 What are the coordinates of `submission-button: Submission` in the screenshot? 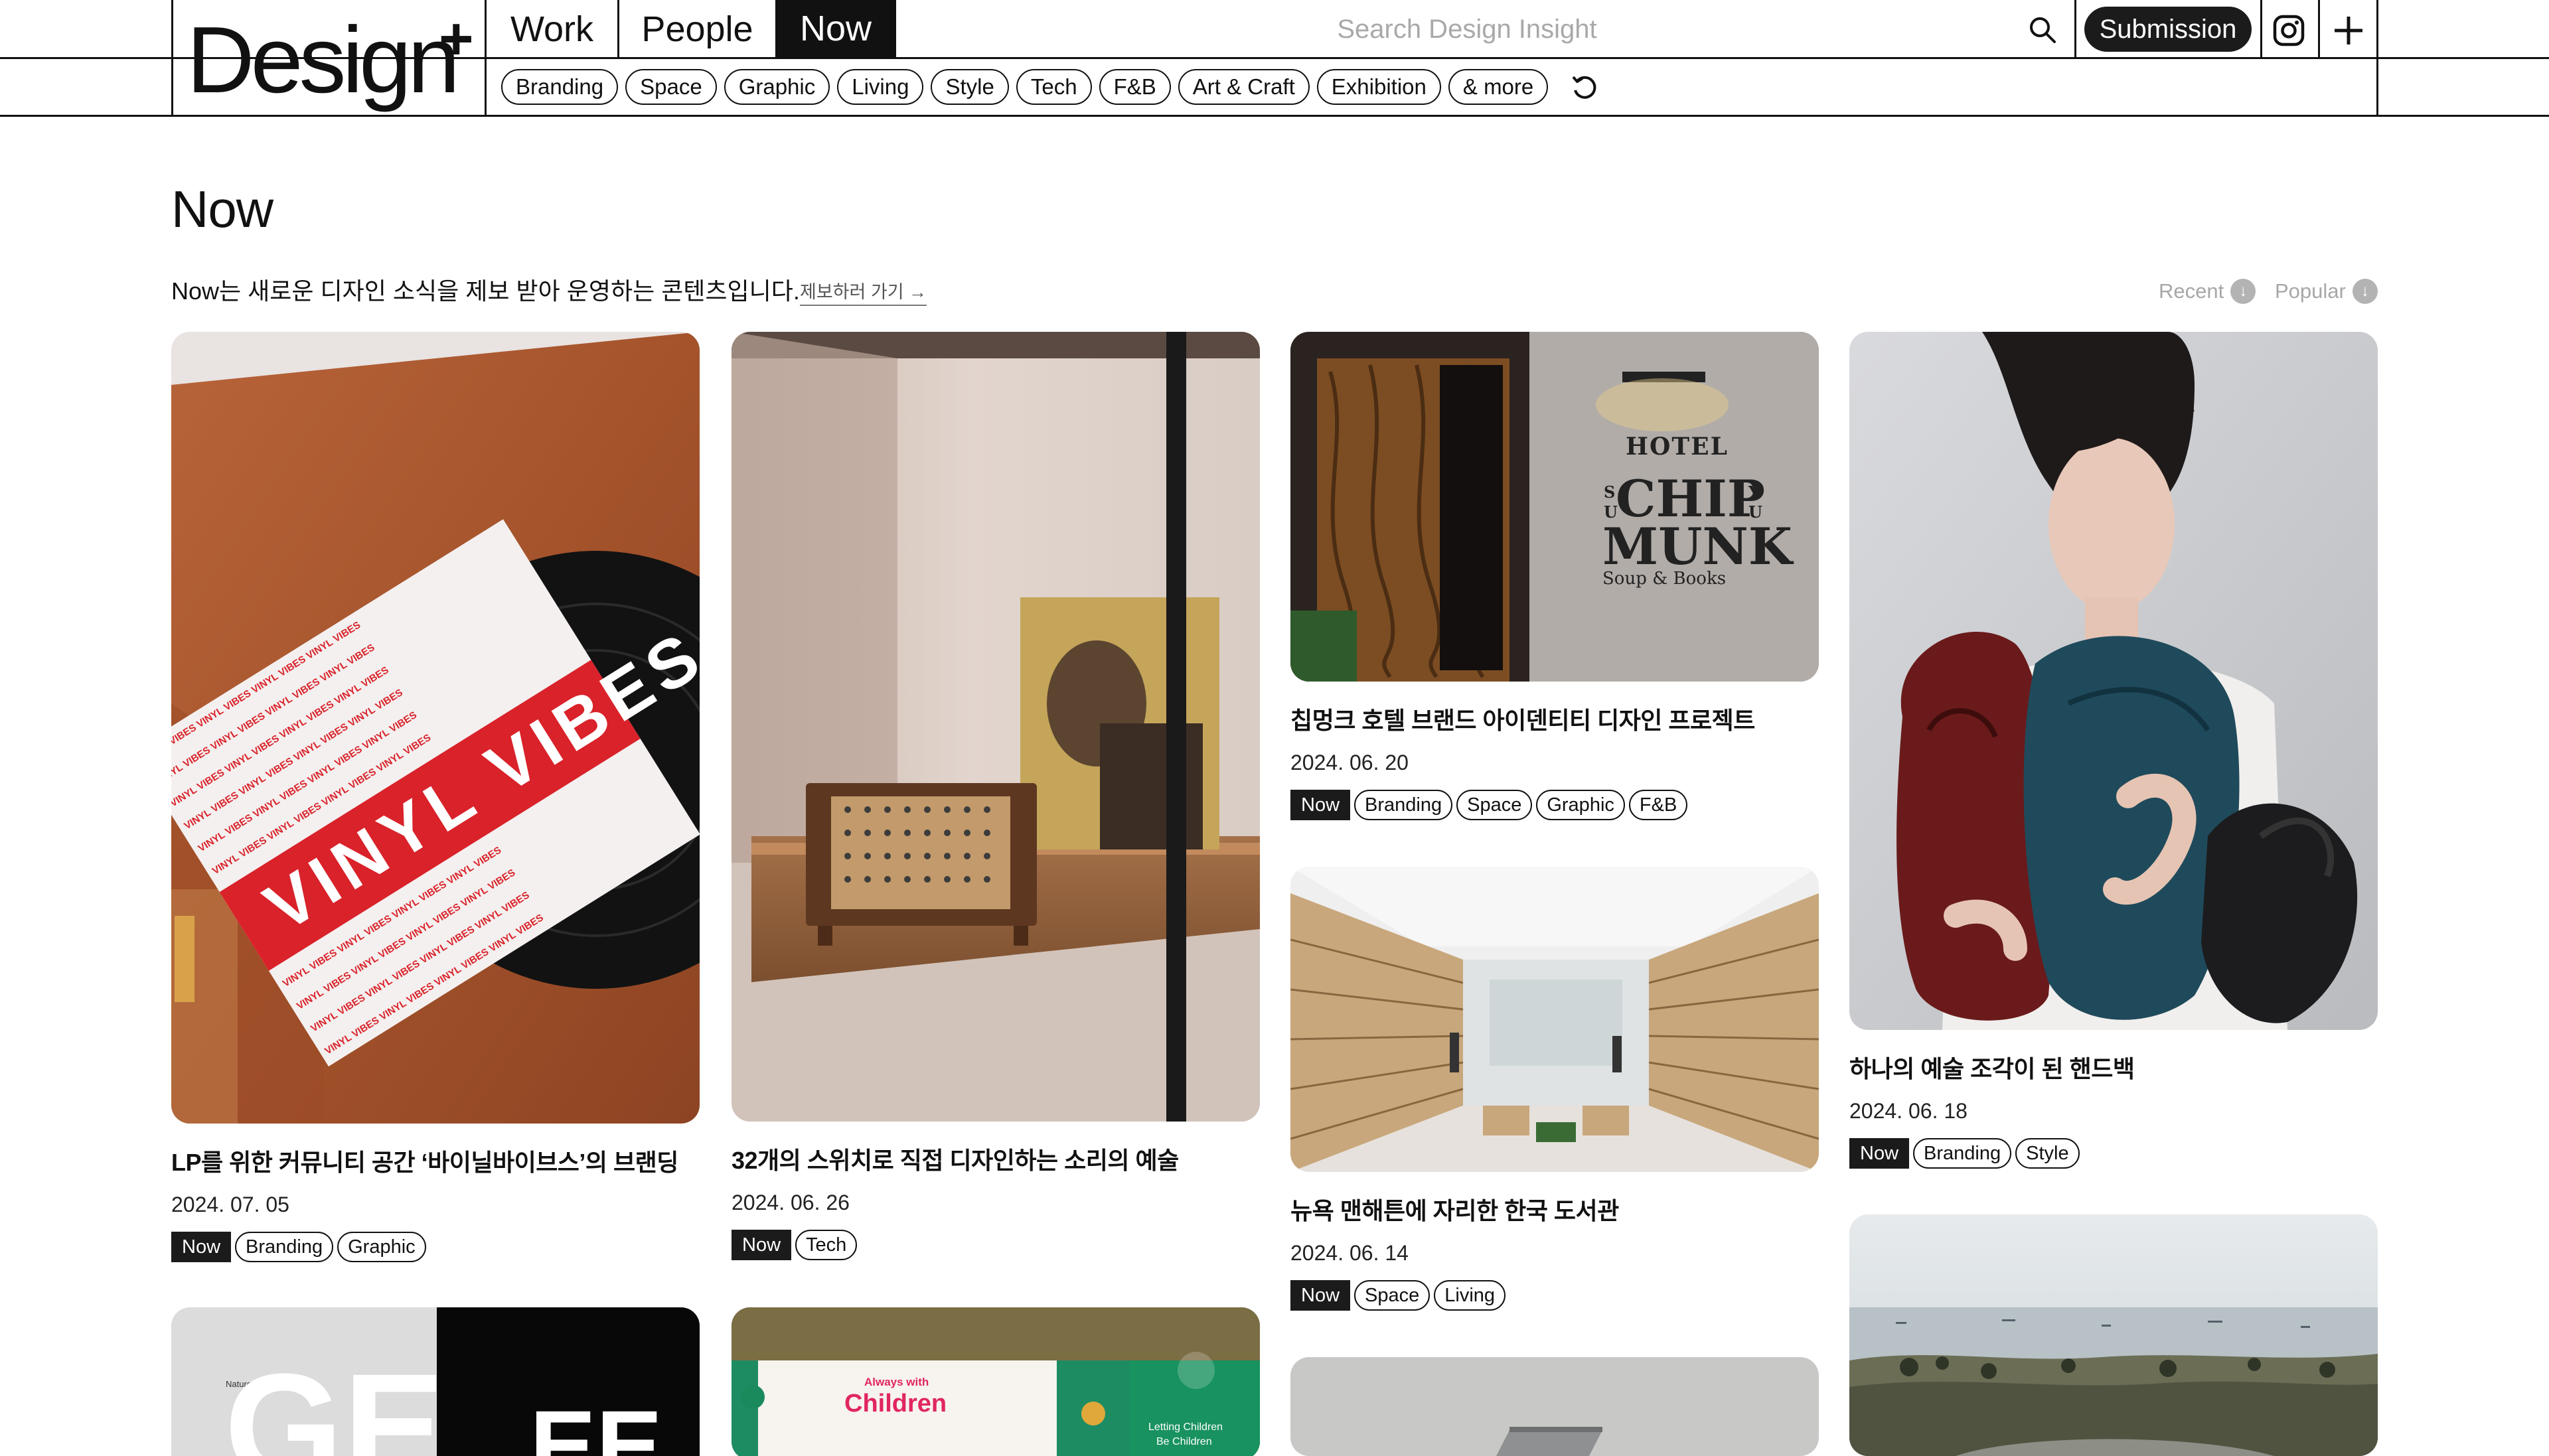 It's located at (2168, 29).